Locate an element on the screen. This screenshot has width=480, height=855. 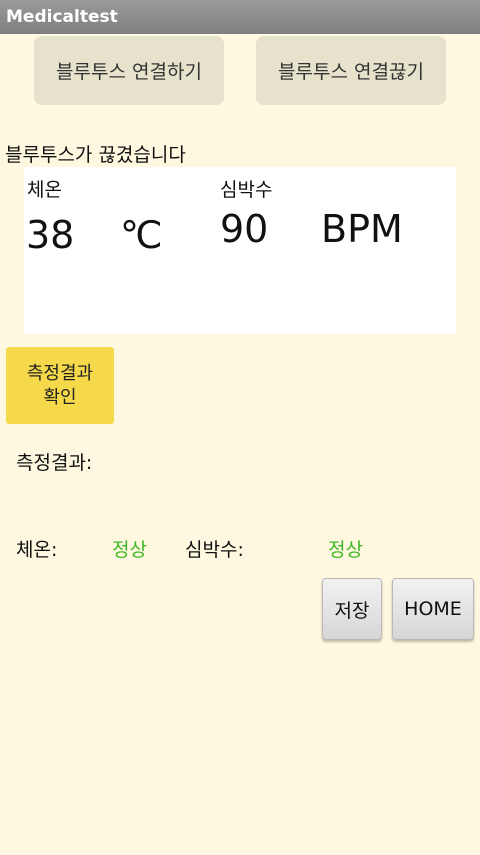
bluetooth-connect-label: 블루투스 연결하기 is located at coordinates (129, 72).